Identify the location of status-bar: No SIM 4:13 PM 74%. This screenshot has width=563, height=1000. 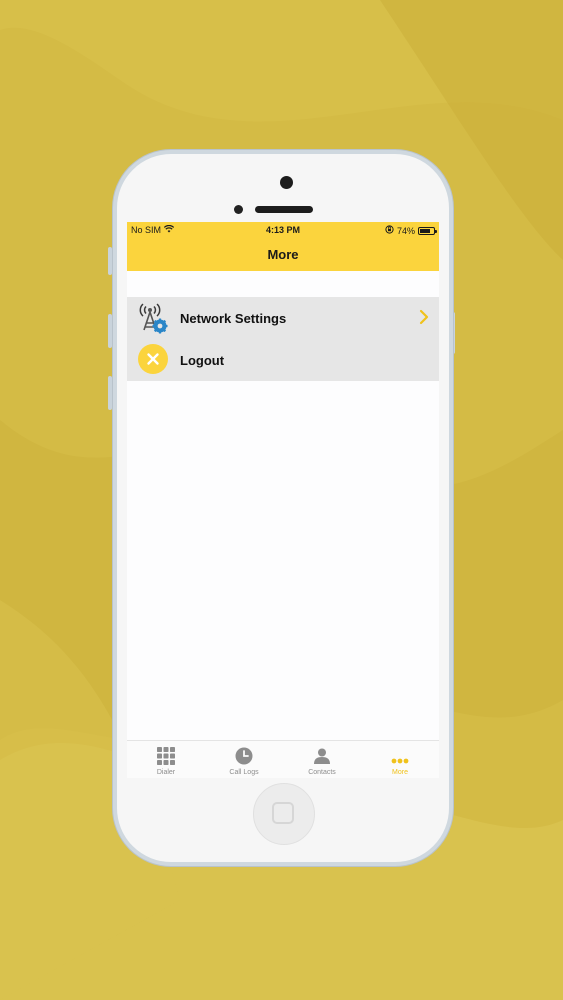
(283, 230).